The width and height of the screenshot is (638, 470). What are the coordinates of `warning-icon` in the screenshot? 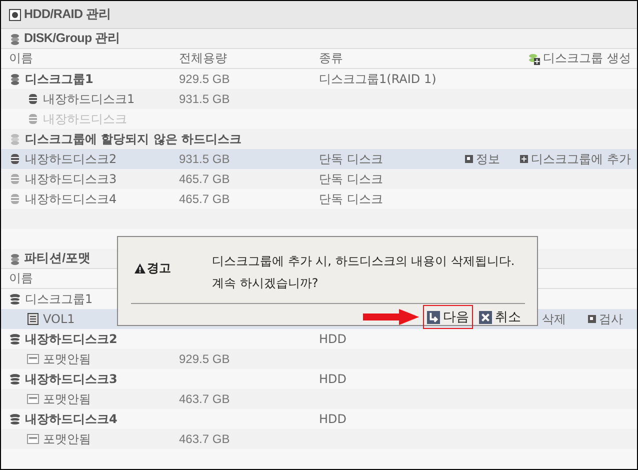 It's located at (140, 268).